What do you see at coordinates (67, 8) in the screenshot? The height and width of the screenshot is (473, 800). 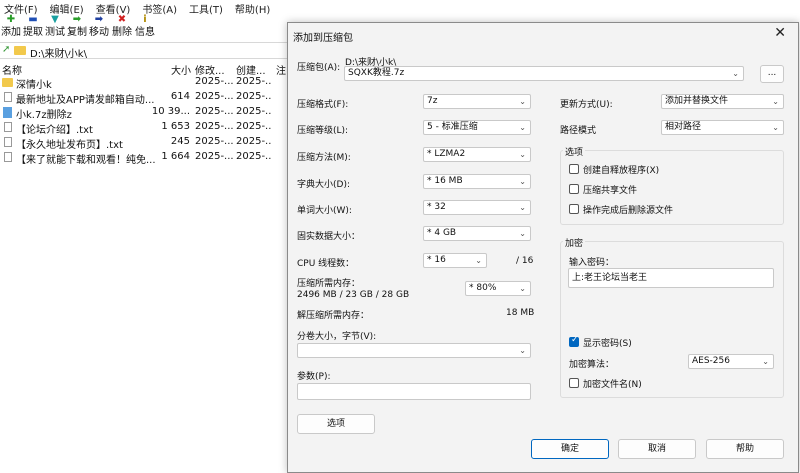 I see `menu-edit: 编辑(E)` at bounding box center [67, 8].